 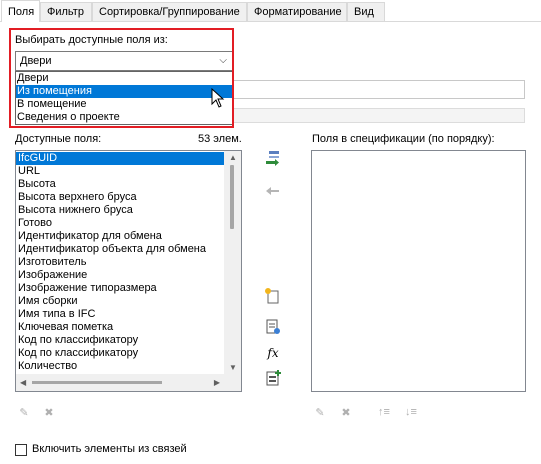 I want to click on remove-parameter-button, so click(x=273, y=191).